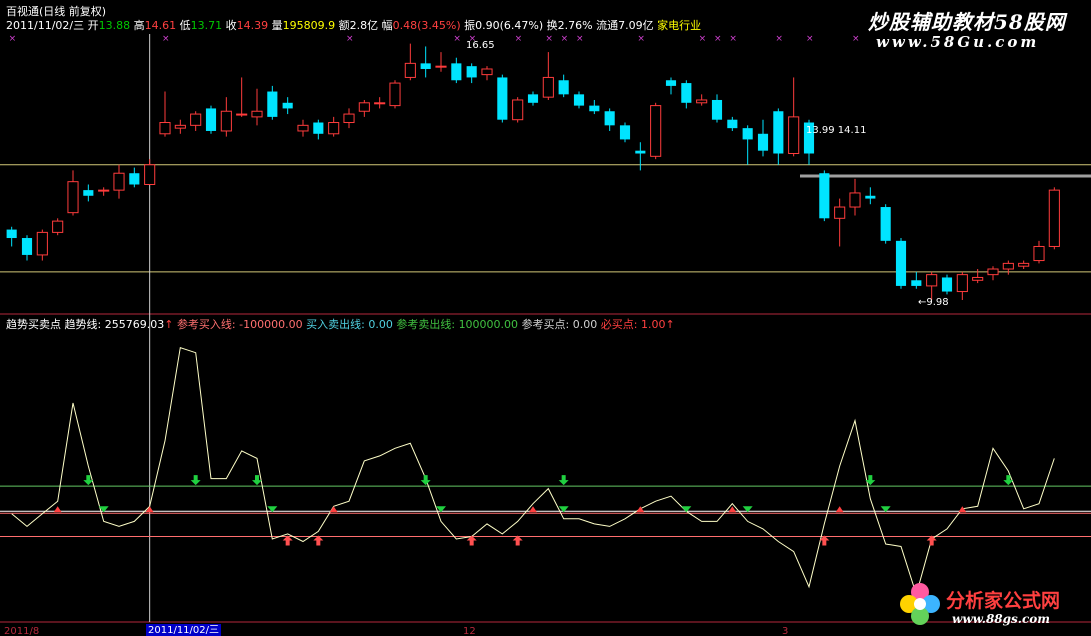  Describe the element at coordinates (184, 630) in the screenshot. I see `date-axis-cursor: 2011/11/02/三` at that location.